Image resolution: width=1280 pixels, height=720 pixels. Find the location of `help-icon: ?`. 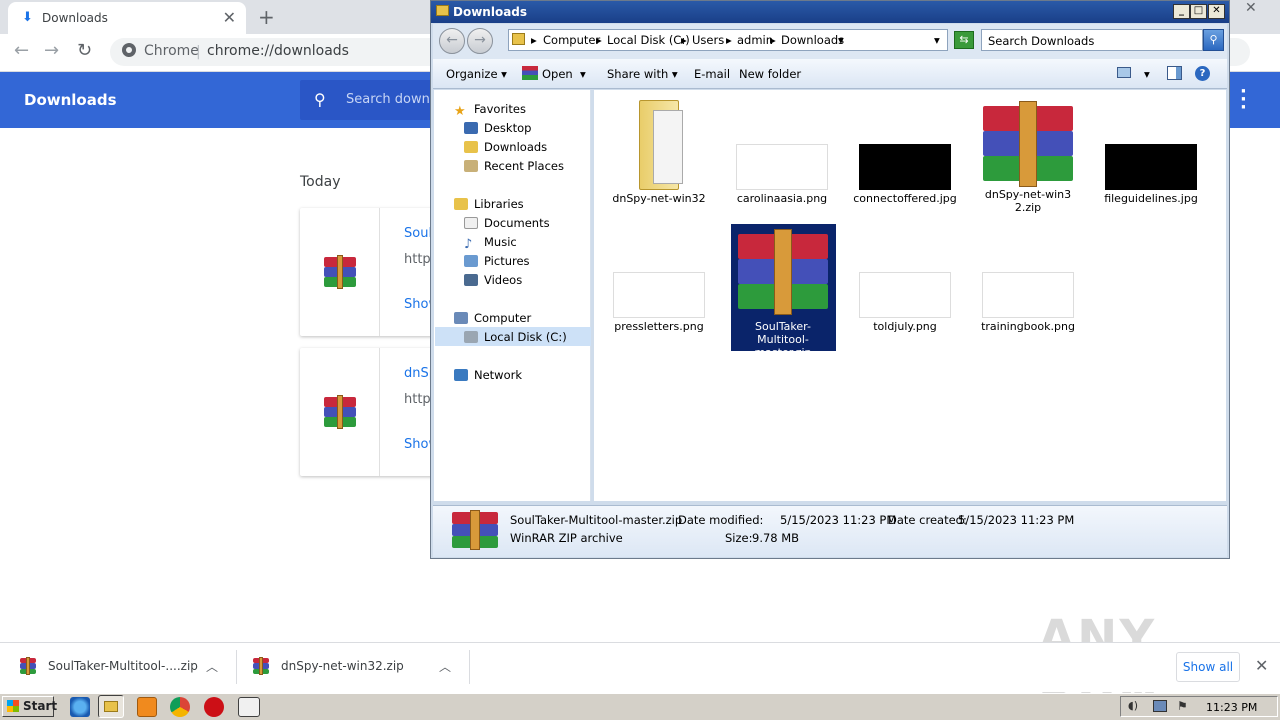

help-icon: ? is located at coordinates (1202, 73).